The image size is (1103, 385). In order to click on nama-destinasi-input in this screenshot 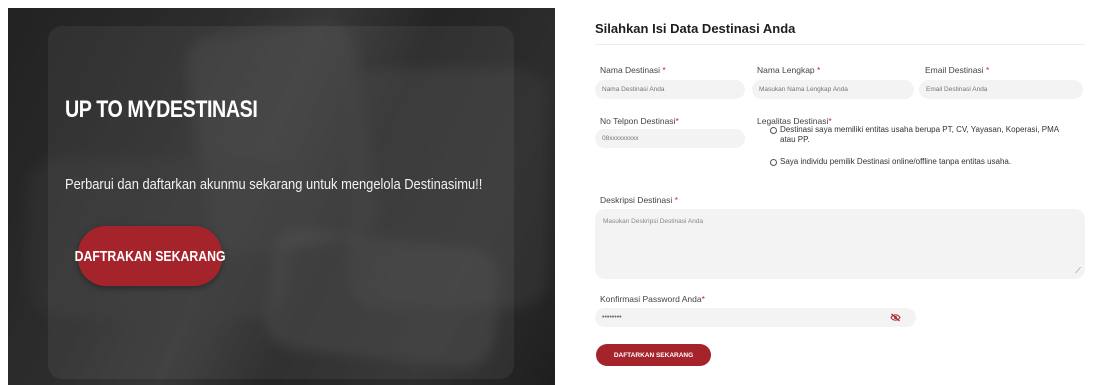, I will do `click(670, 89)`.